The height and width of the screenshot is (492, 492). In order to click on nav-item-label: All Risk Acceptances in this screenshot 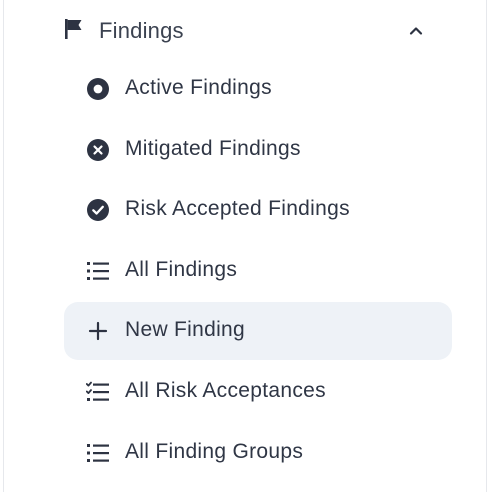, I will do `click(225, 390)`.